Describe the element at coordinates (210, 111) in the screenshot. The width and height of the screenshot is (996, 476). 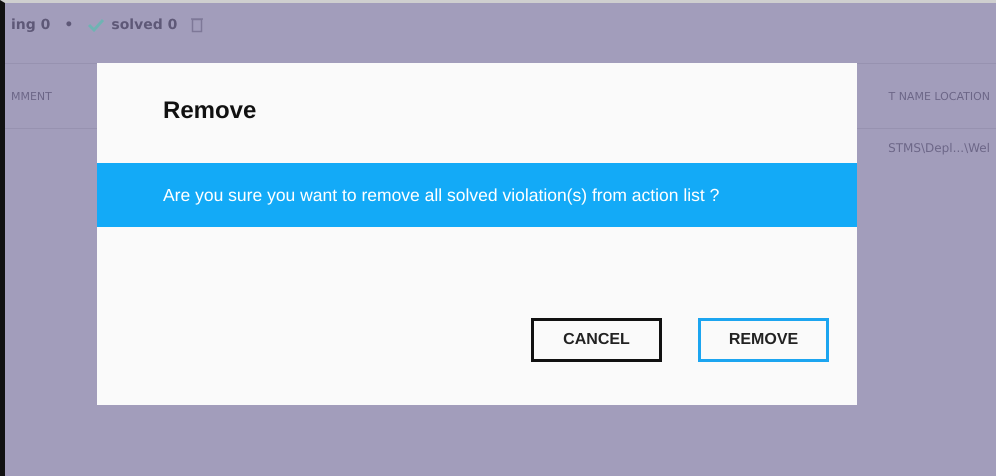
I see `dialog-title: Remove` at that location.